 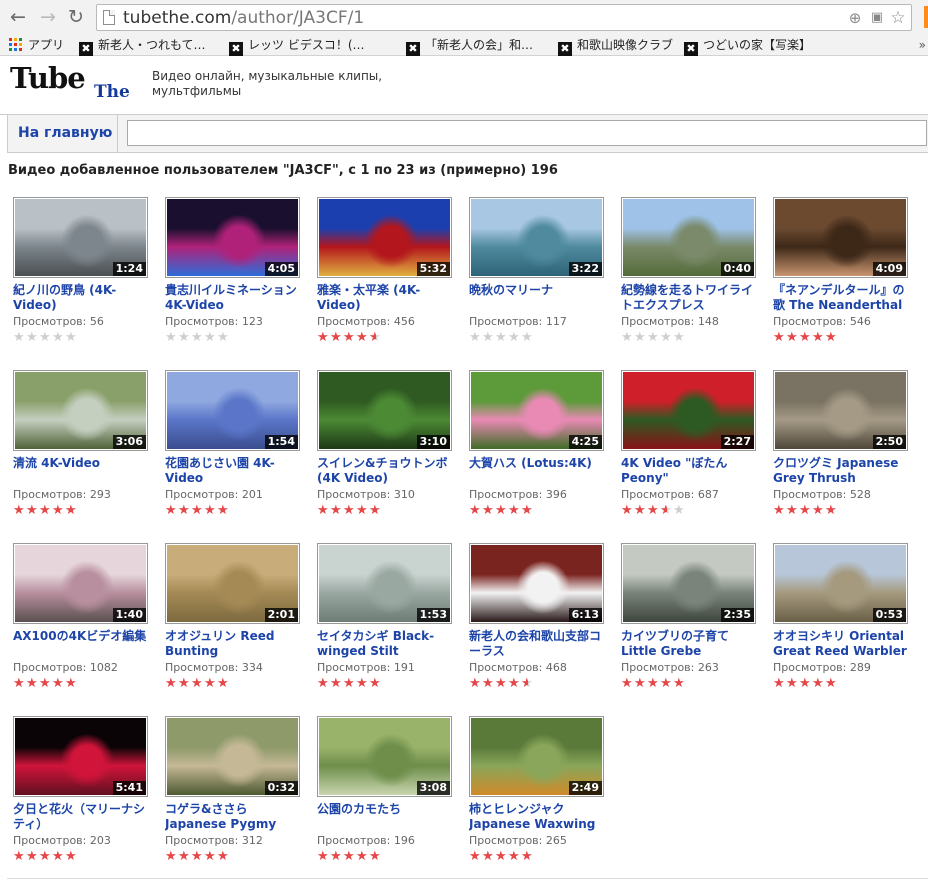 What do you see at coordinates (36, 45) in the screenshot?
I see `bookmark-apps: アプリ` at bounding box center [36, 45].